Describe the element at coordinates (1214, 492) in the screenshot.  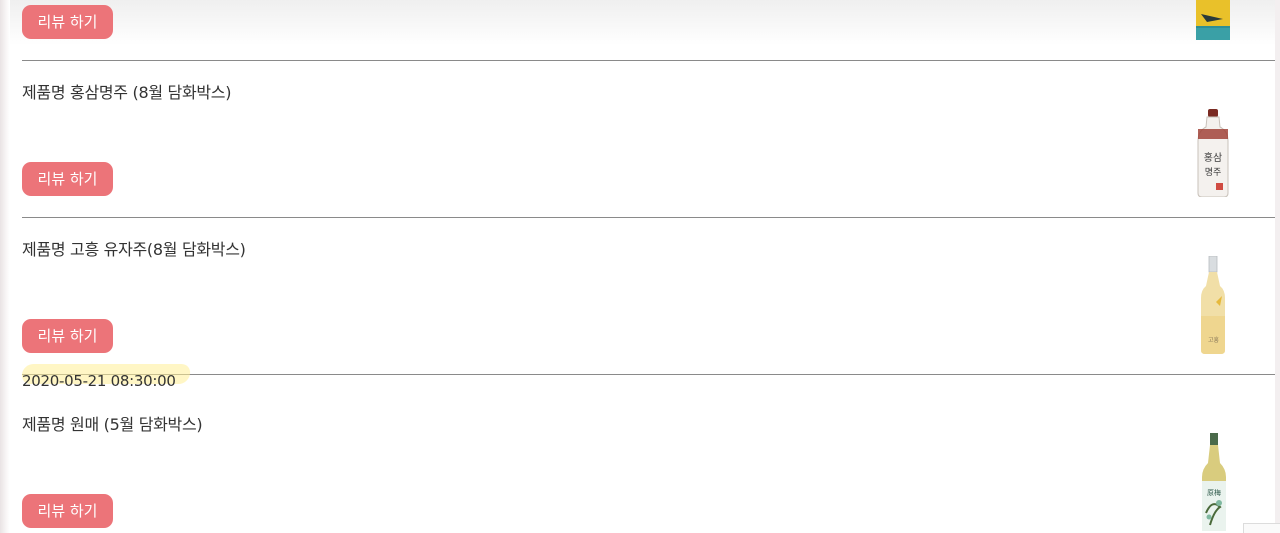
I see `svg-text: 原梅` at that location.